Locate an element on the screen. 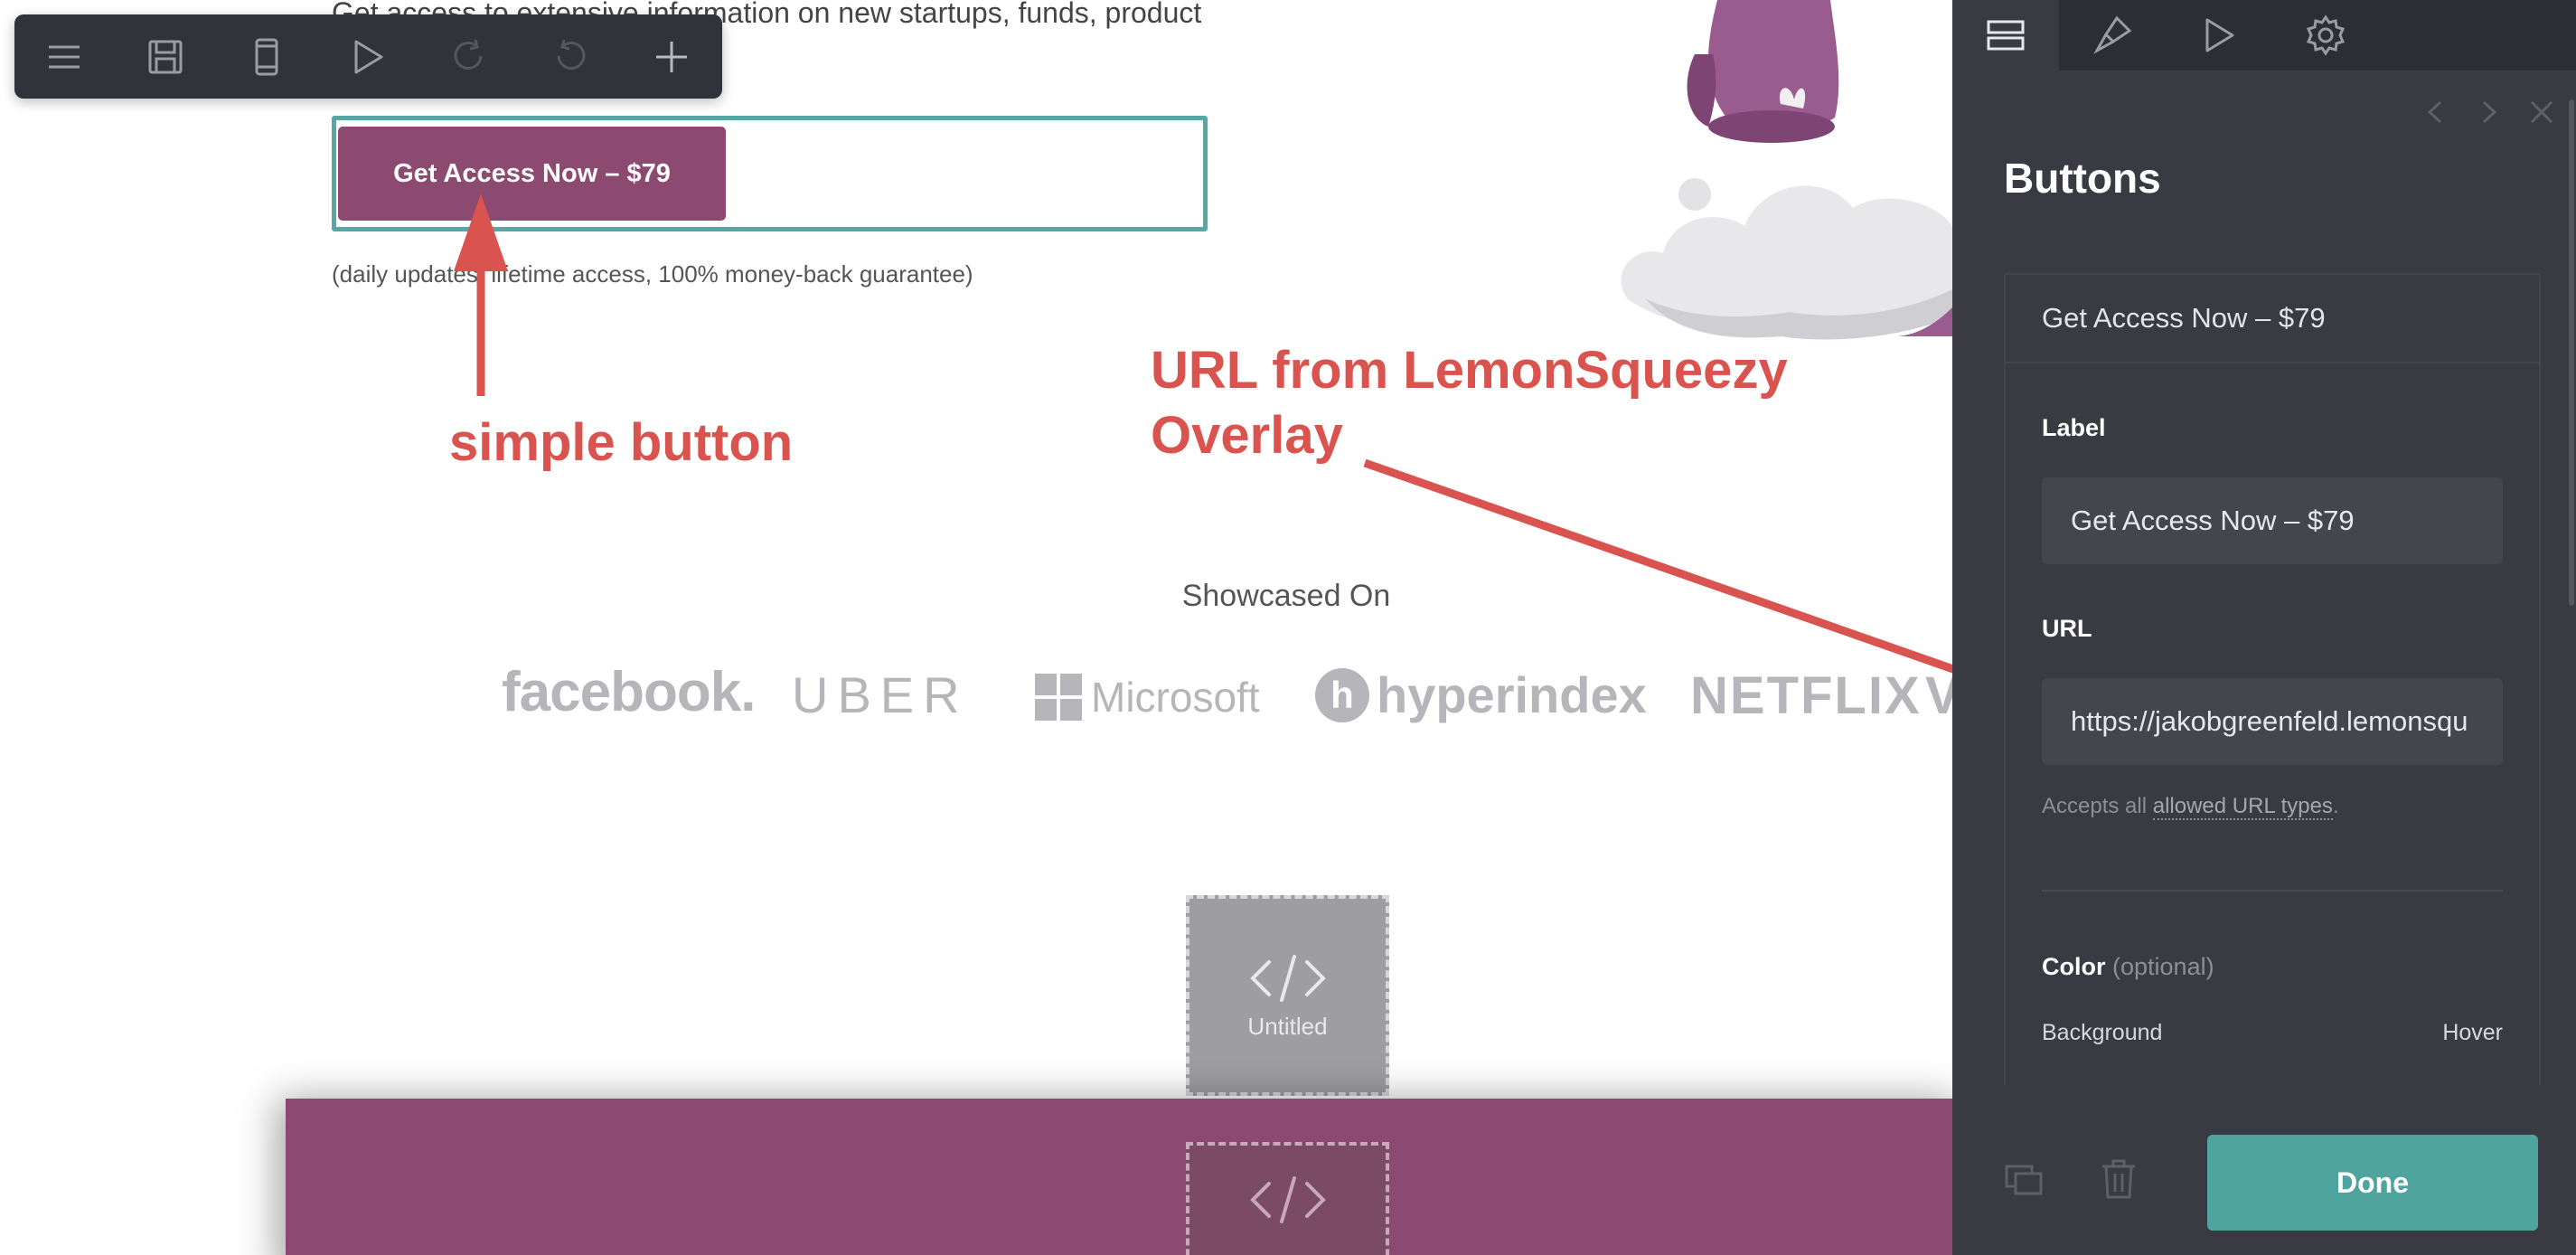 Image resolution: width=2576 pixels, height=1255 pixels. allowed-url-types-link: allowed URL types is located at coordinates (2242, 807).